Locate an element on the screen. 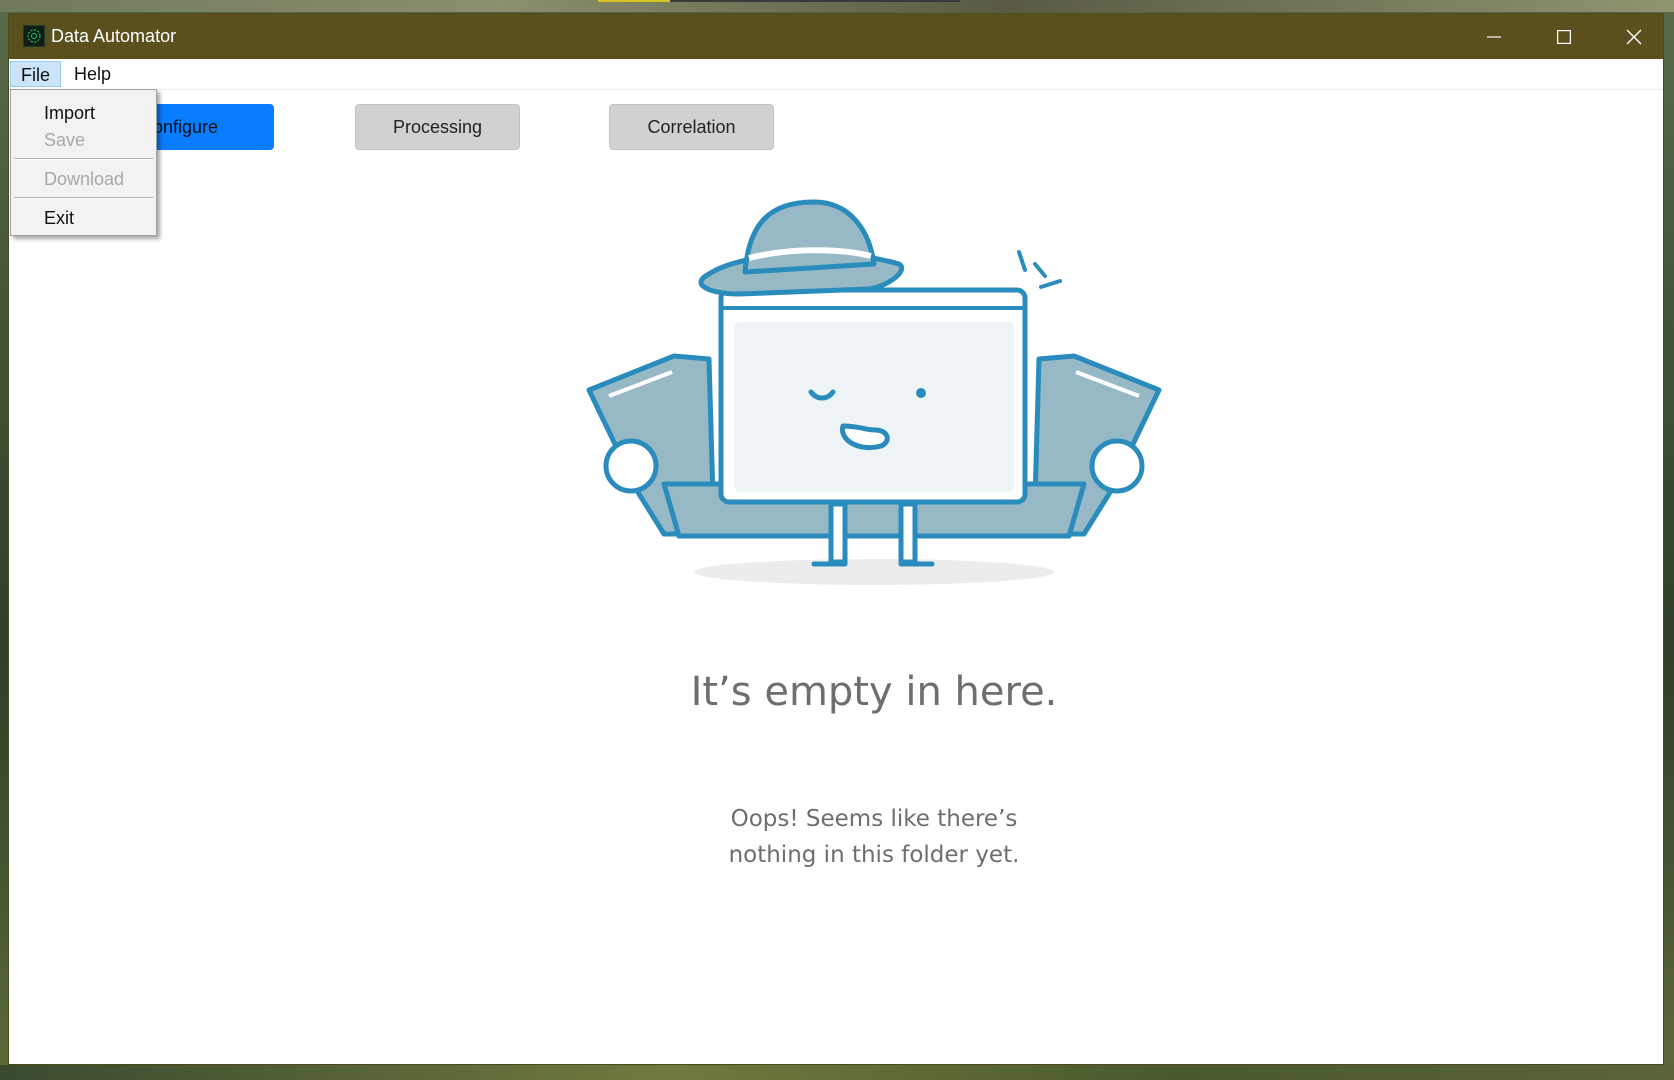 The height and width of the screenshot is (1080, 1674). close-button is located at coordinates (1634, 36).